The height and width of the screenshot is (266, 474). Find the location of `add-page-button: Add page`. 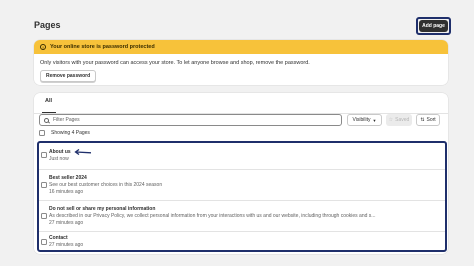

add-page-button: Add page is located at coordinates (433, 26).